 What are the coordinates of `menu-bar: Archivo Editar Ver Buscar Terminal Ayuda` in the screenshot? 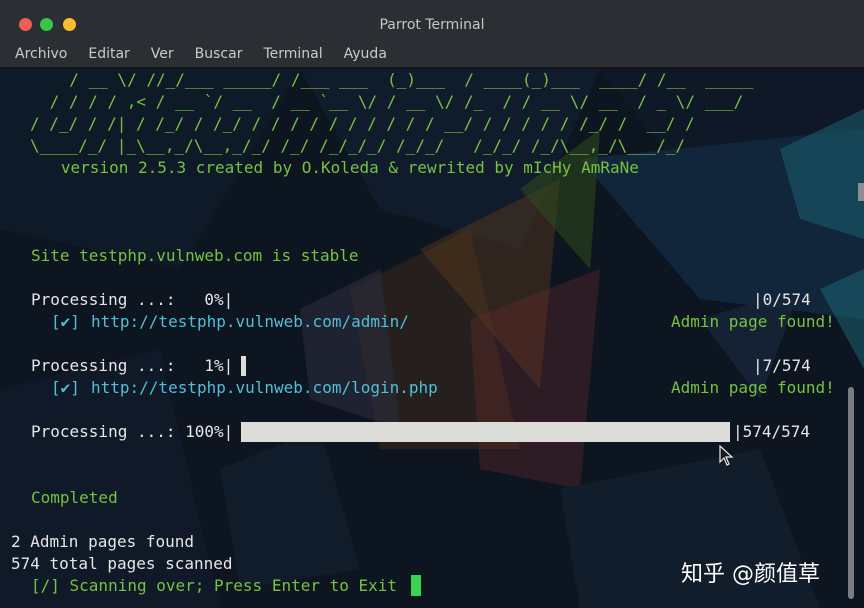 It's located at (432, 54).